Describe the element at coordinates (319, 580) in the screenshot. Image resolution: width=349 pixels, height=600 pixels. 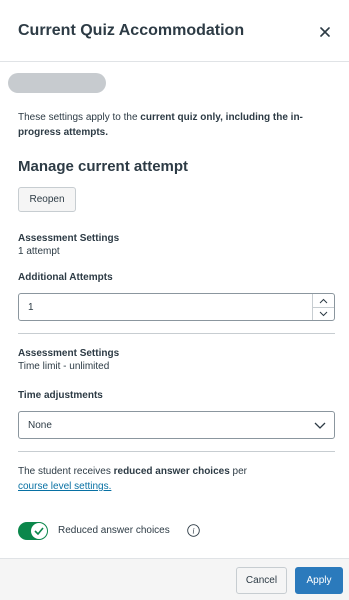
I see `apply-button: Apply` at that location.